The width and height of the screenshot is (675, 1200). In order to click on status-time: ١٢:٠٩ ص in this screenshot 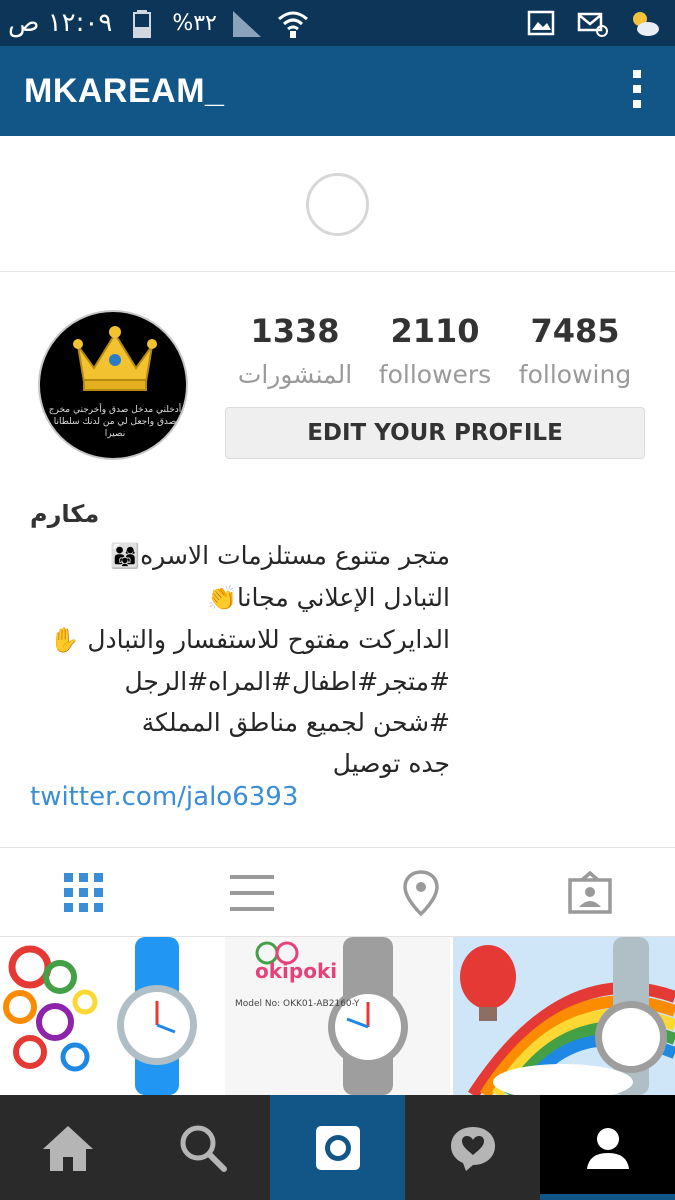, I will do `click(60, 23)`.